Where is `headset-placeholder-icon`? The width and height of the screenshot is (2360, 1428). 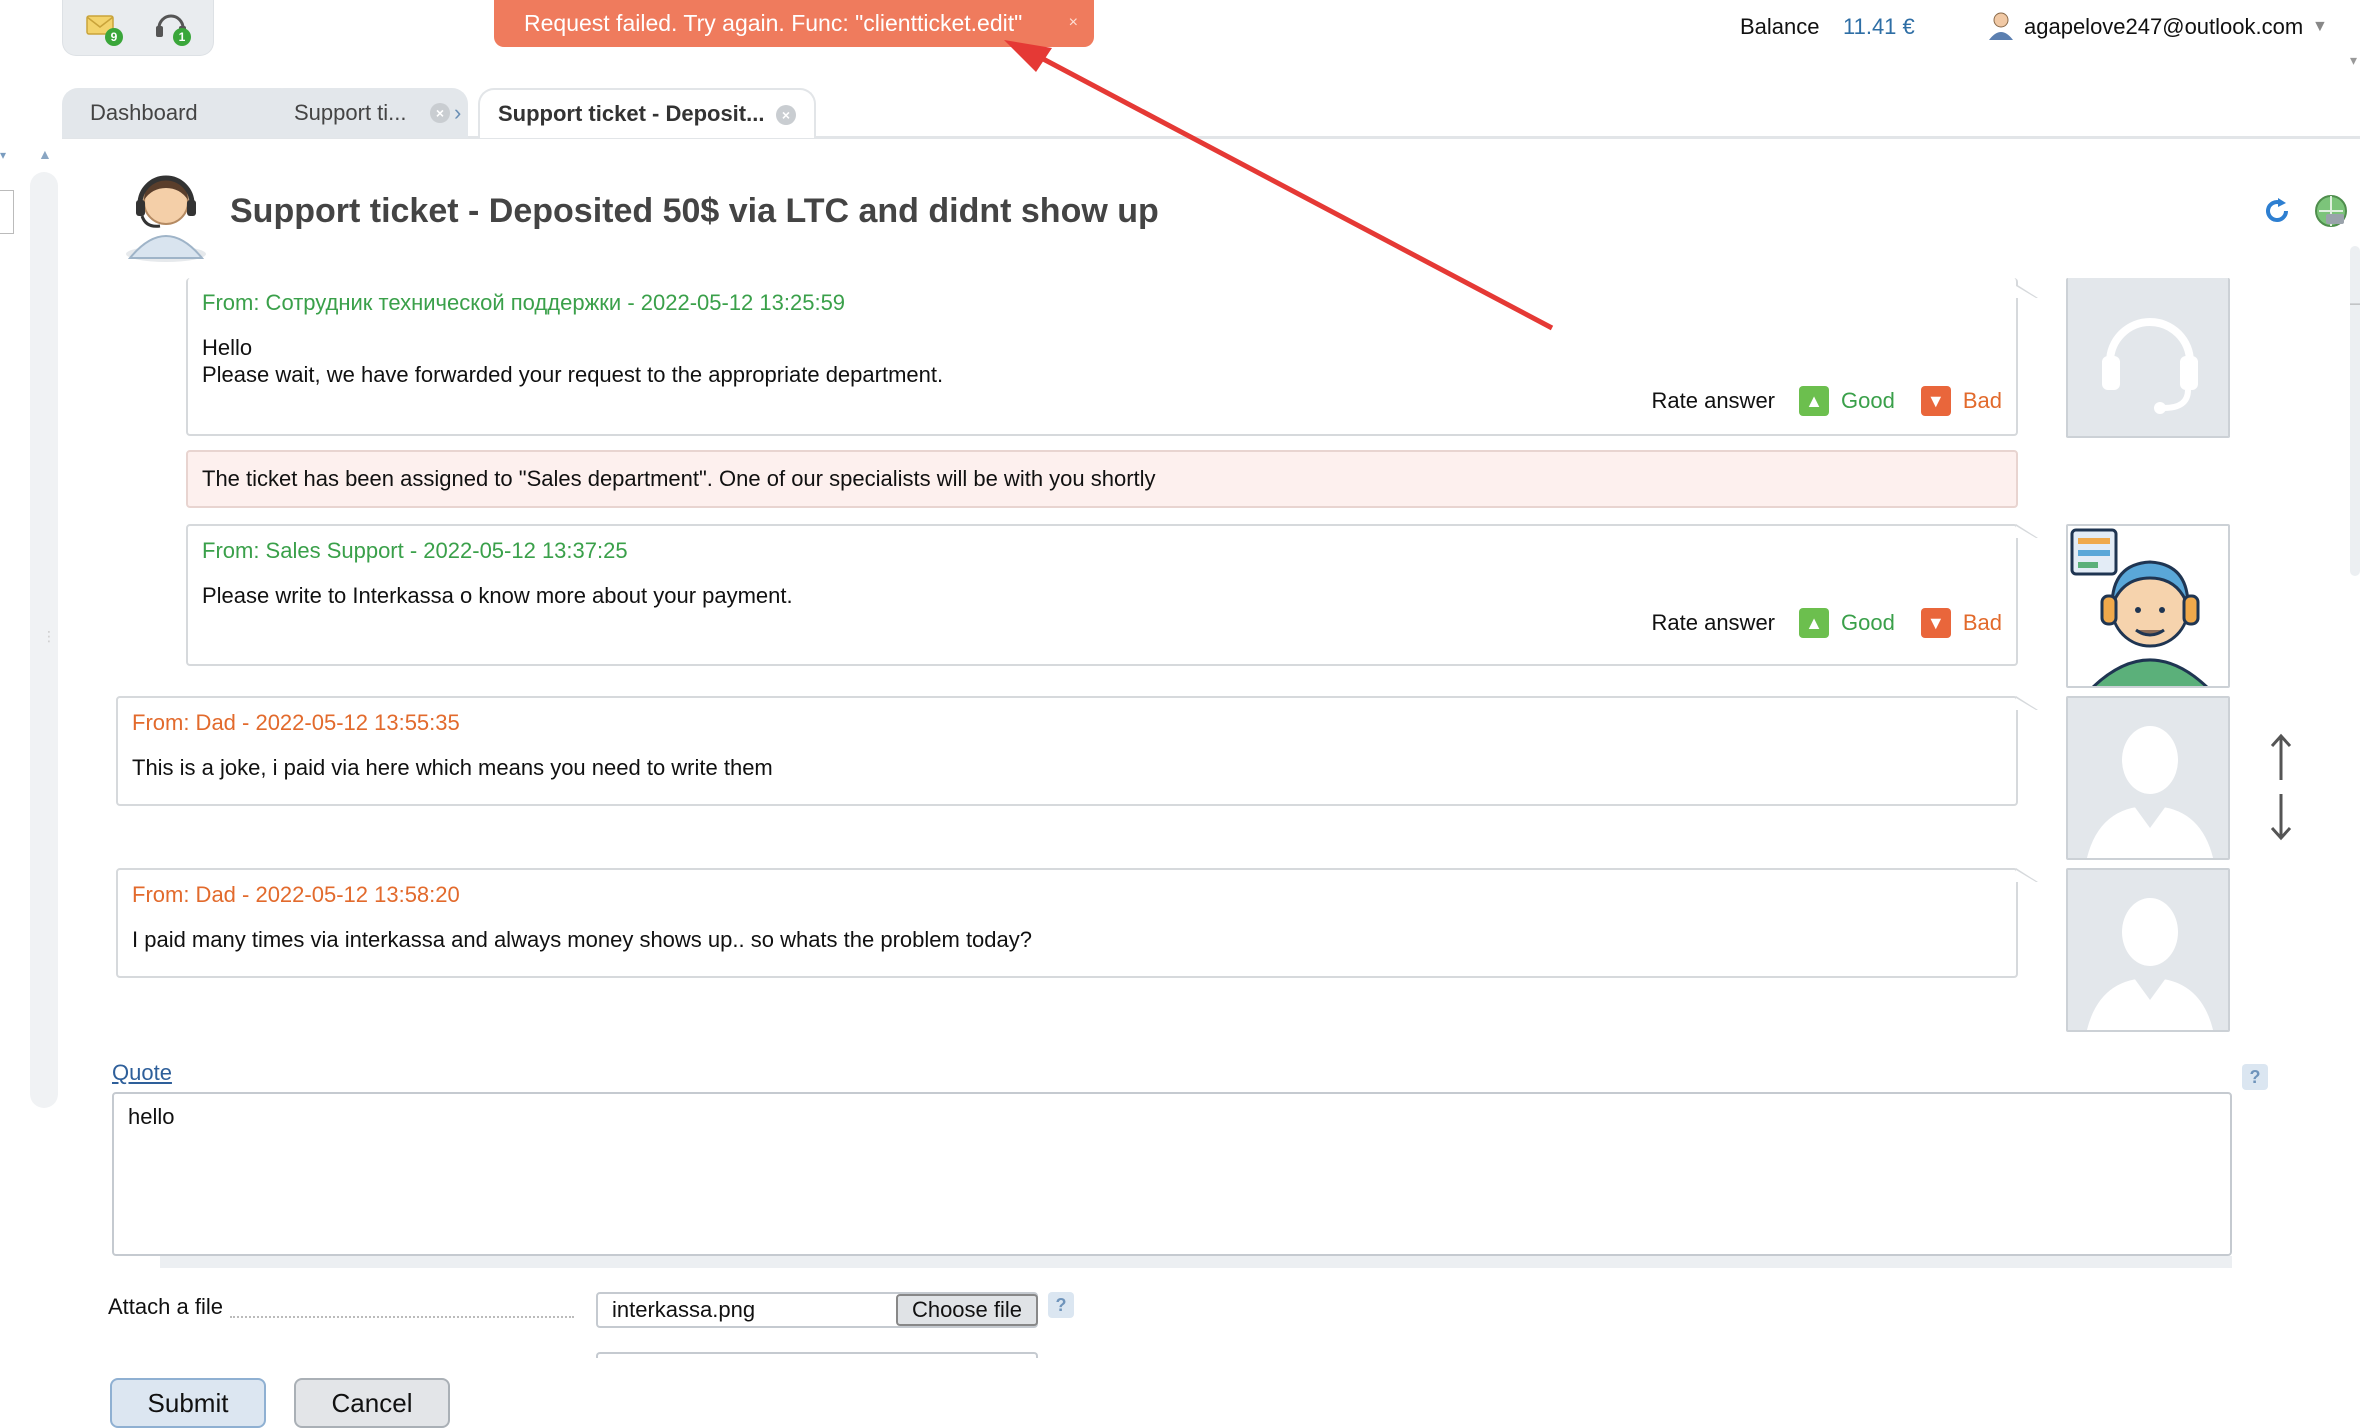 headset-placeholder-icon is located at coordinates (2150, 366).